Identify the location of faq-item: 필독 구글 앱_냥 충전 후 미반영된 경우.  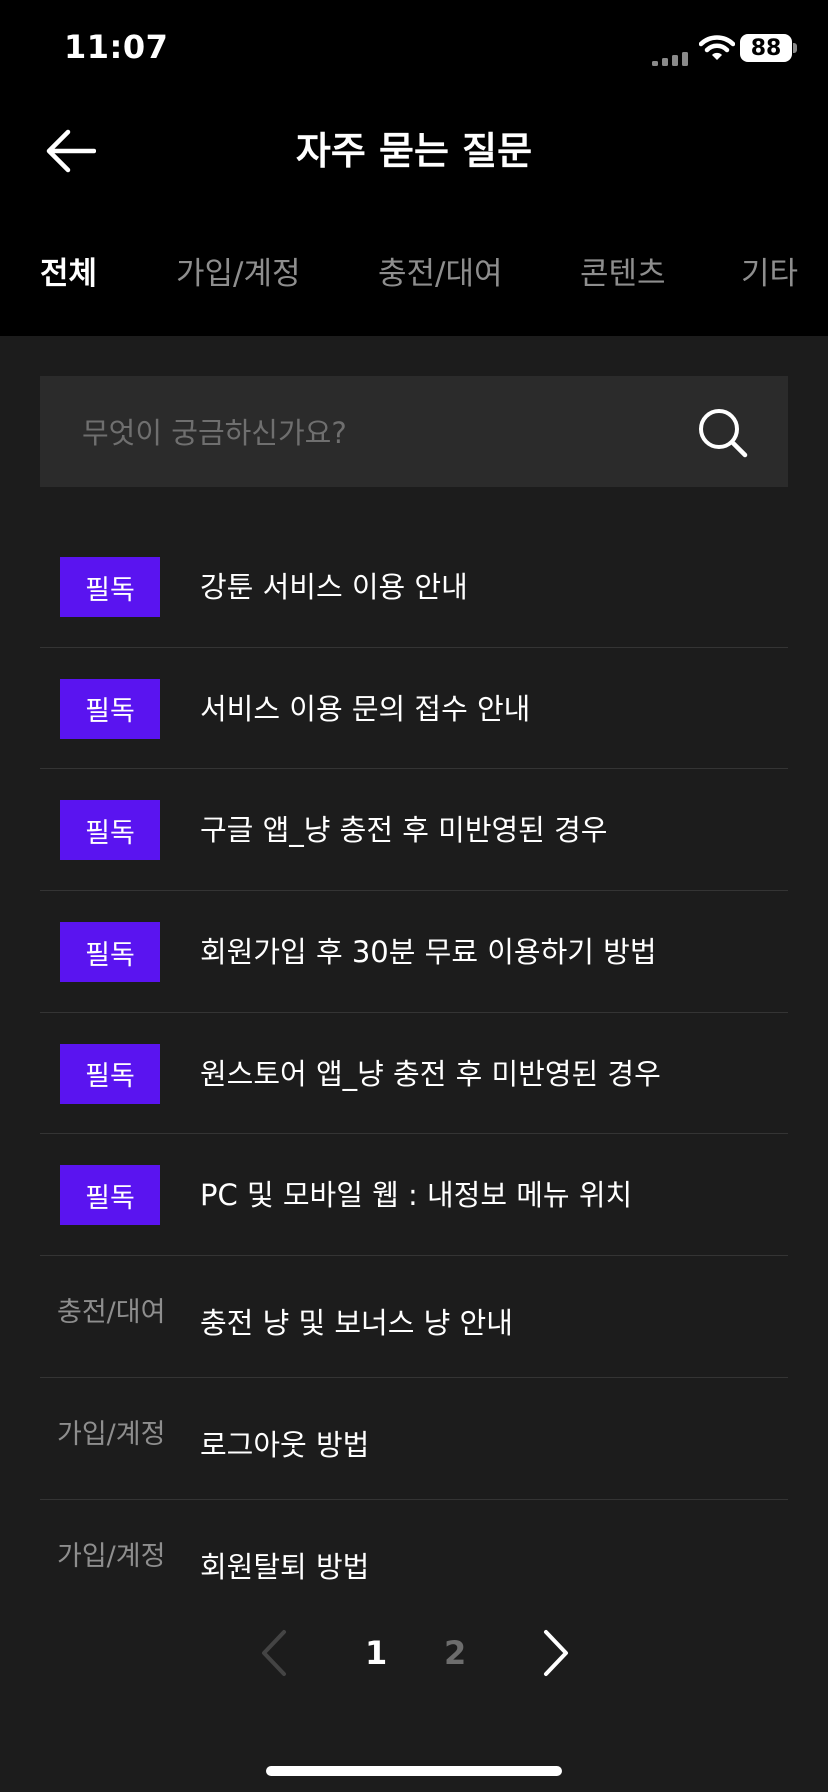
(414, 830).